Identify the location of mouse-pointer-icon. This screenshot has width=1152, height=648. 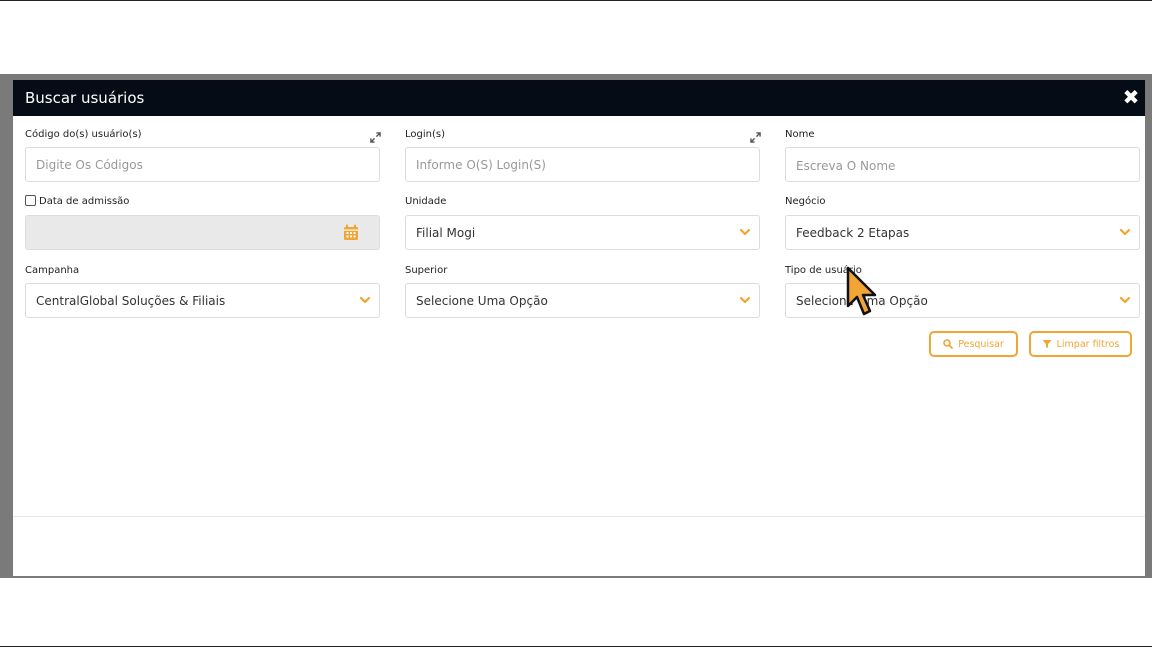
(861, 291).